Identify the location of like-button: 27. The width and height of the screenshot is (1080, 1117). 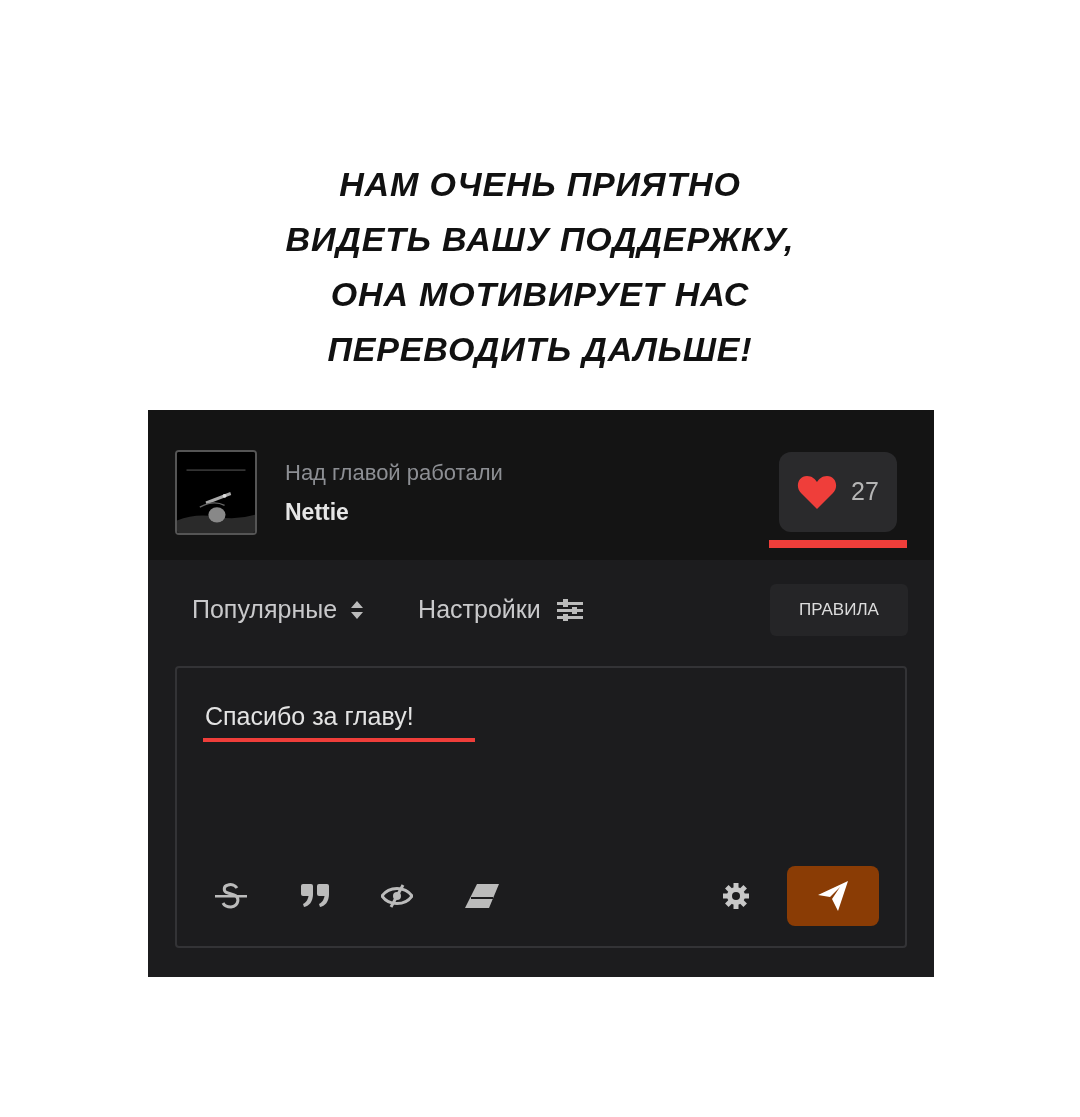
(838, 492).